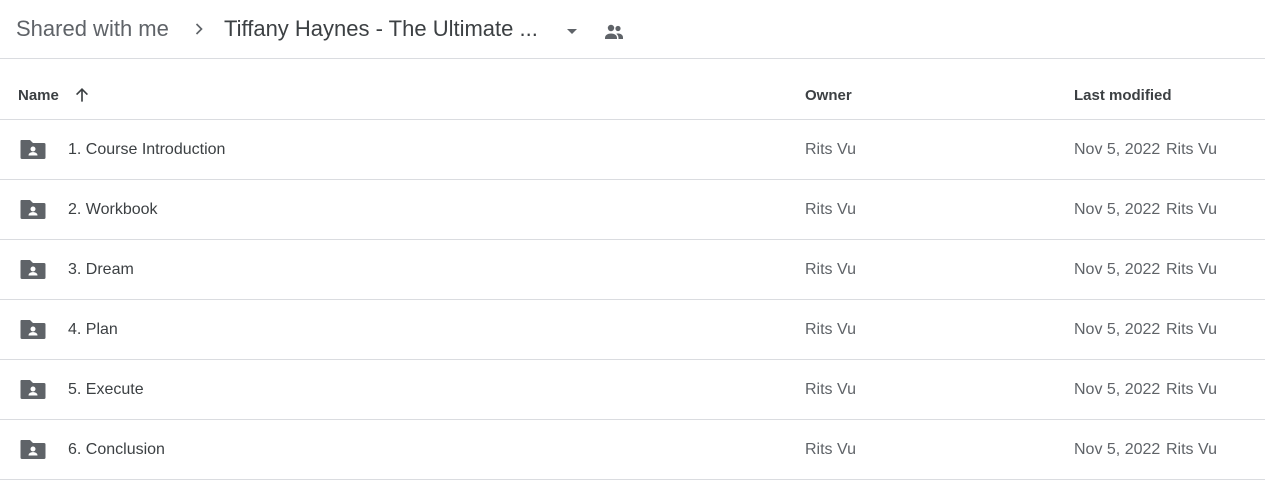 Image resolution: width=1265 pixels, height=480 pixels. Describe the element at coordinates (572, 31) in the screenshot. I see `caret-down-icon` at that location.